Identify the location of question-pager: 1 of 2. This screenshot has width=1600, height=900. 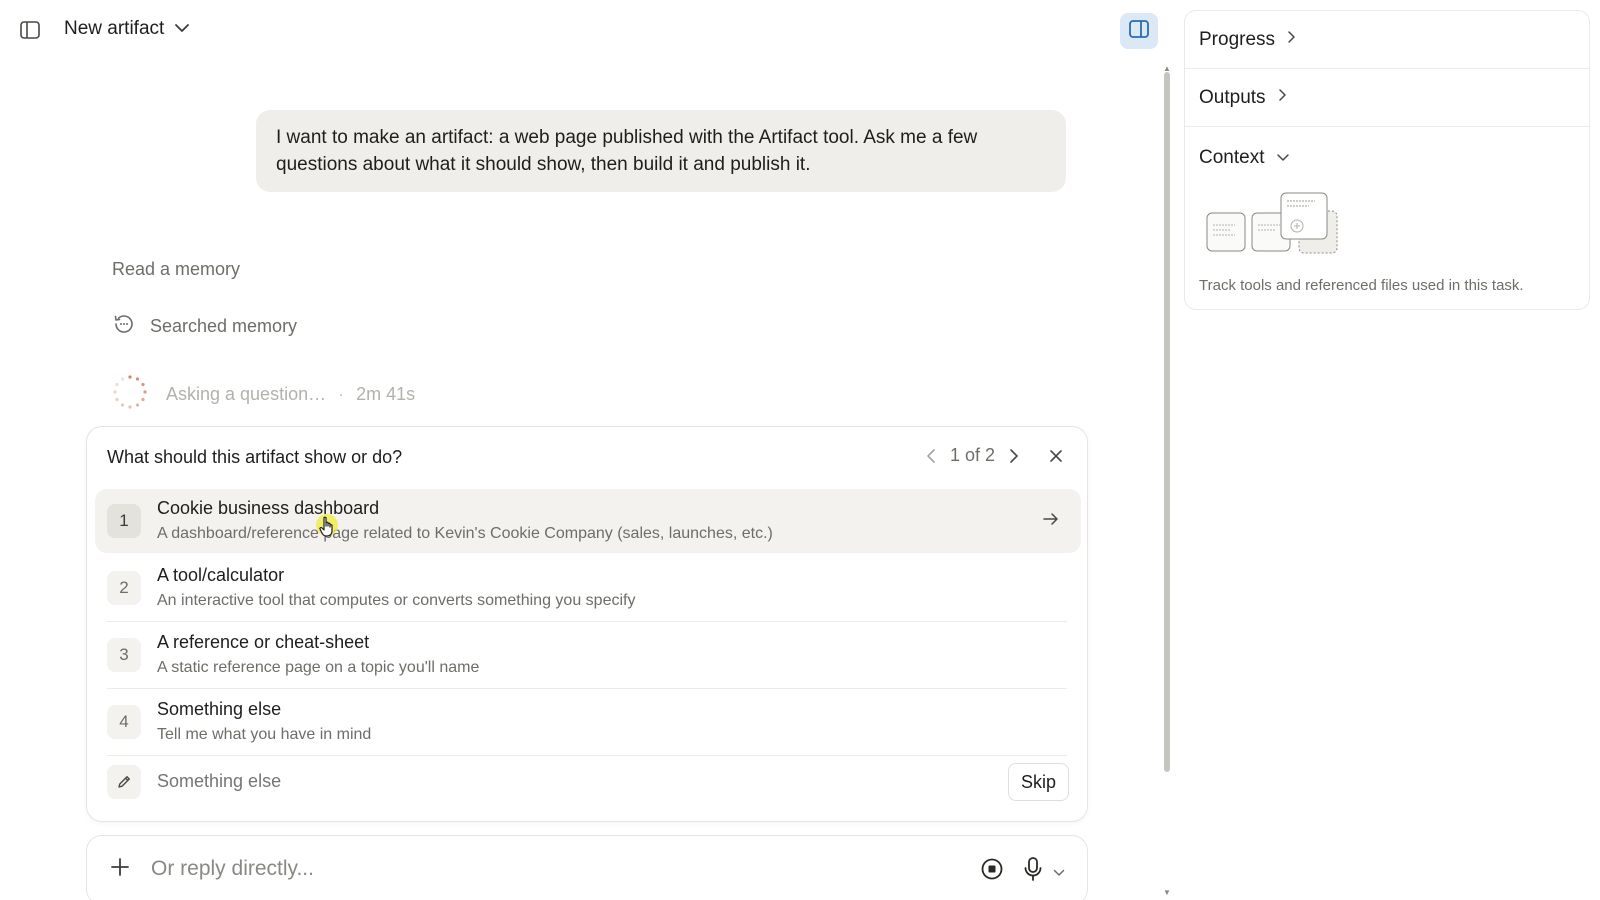
(994, 455).